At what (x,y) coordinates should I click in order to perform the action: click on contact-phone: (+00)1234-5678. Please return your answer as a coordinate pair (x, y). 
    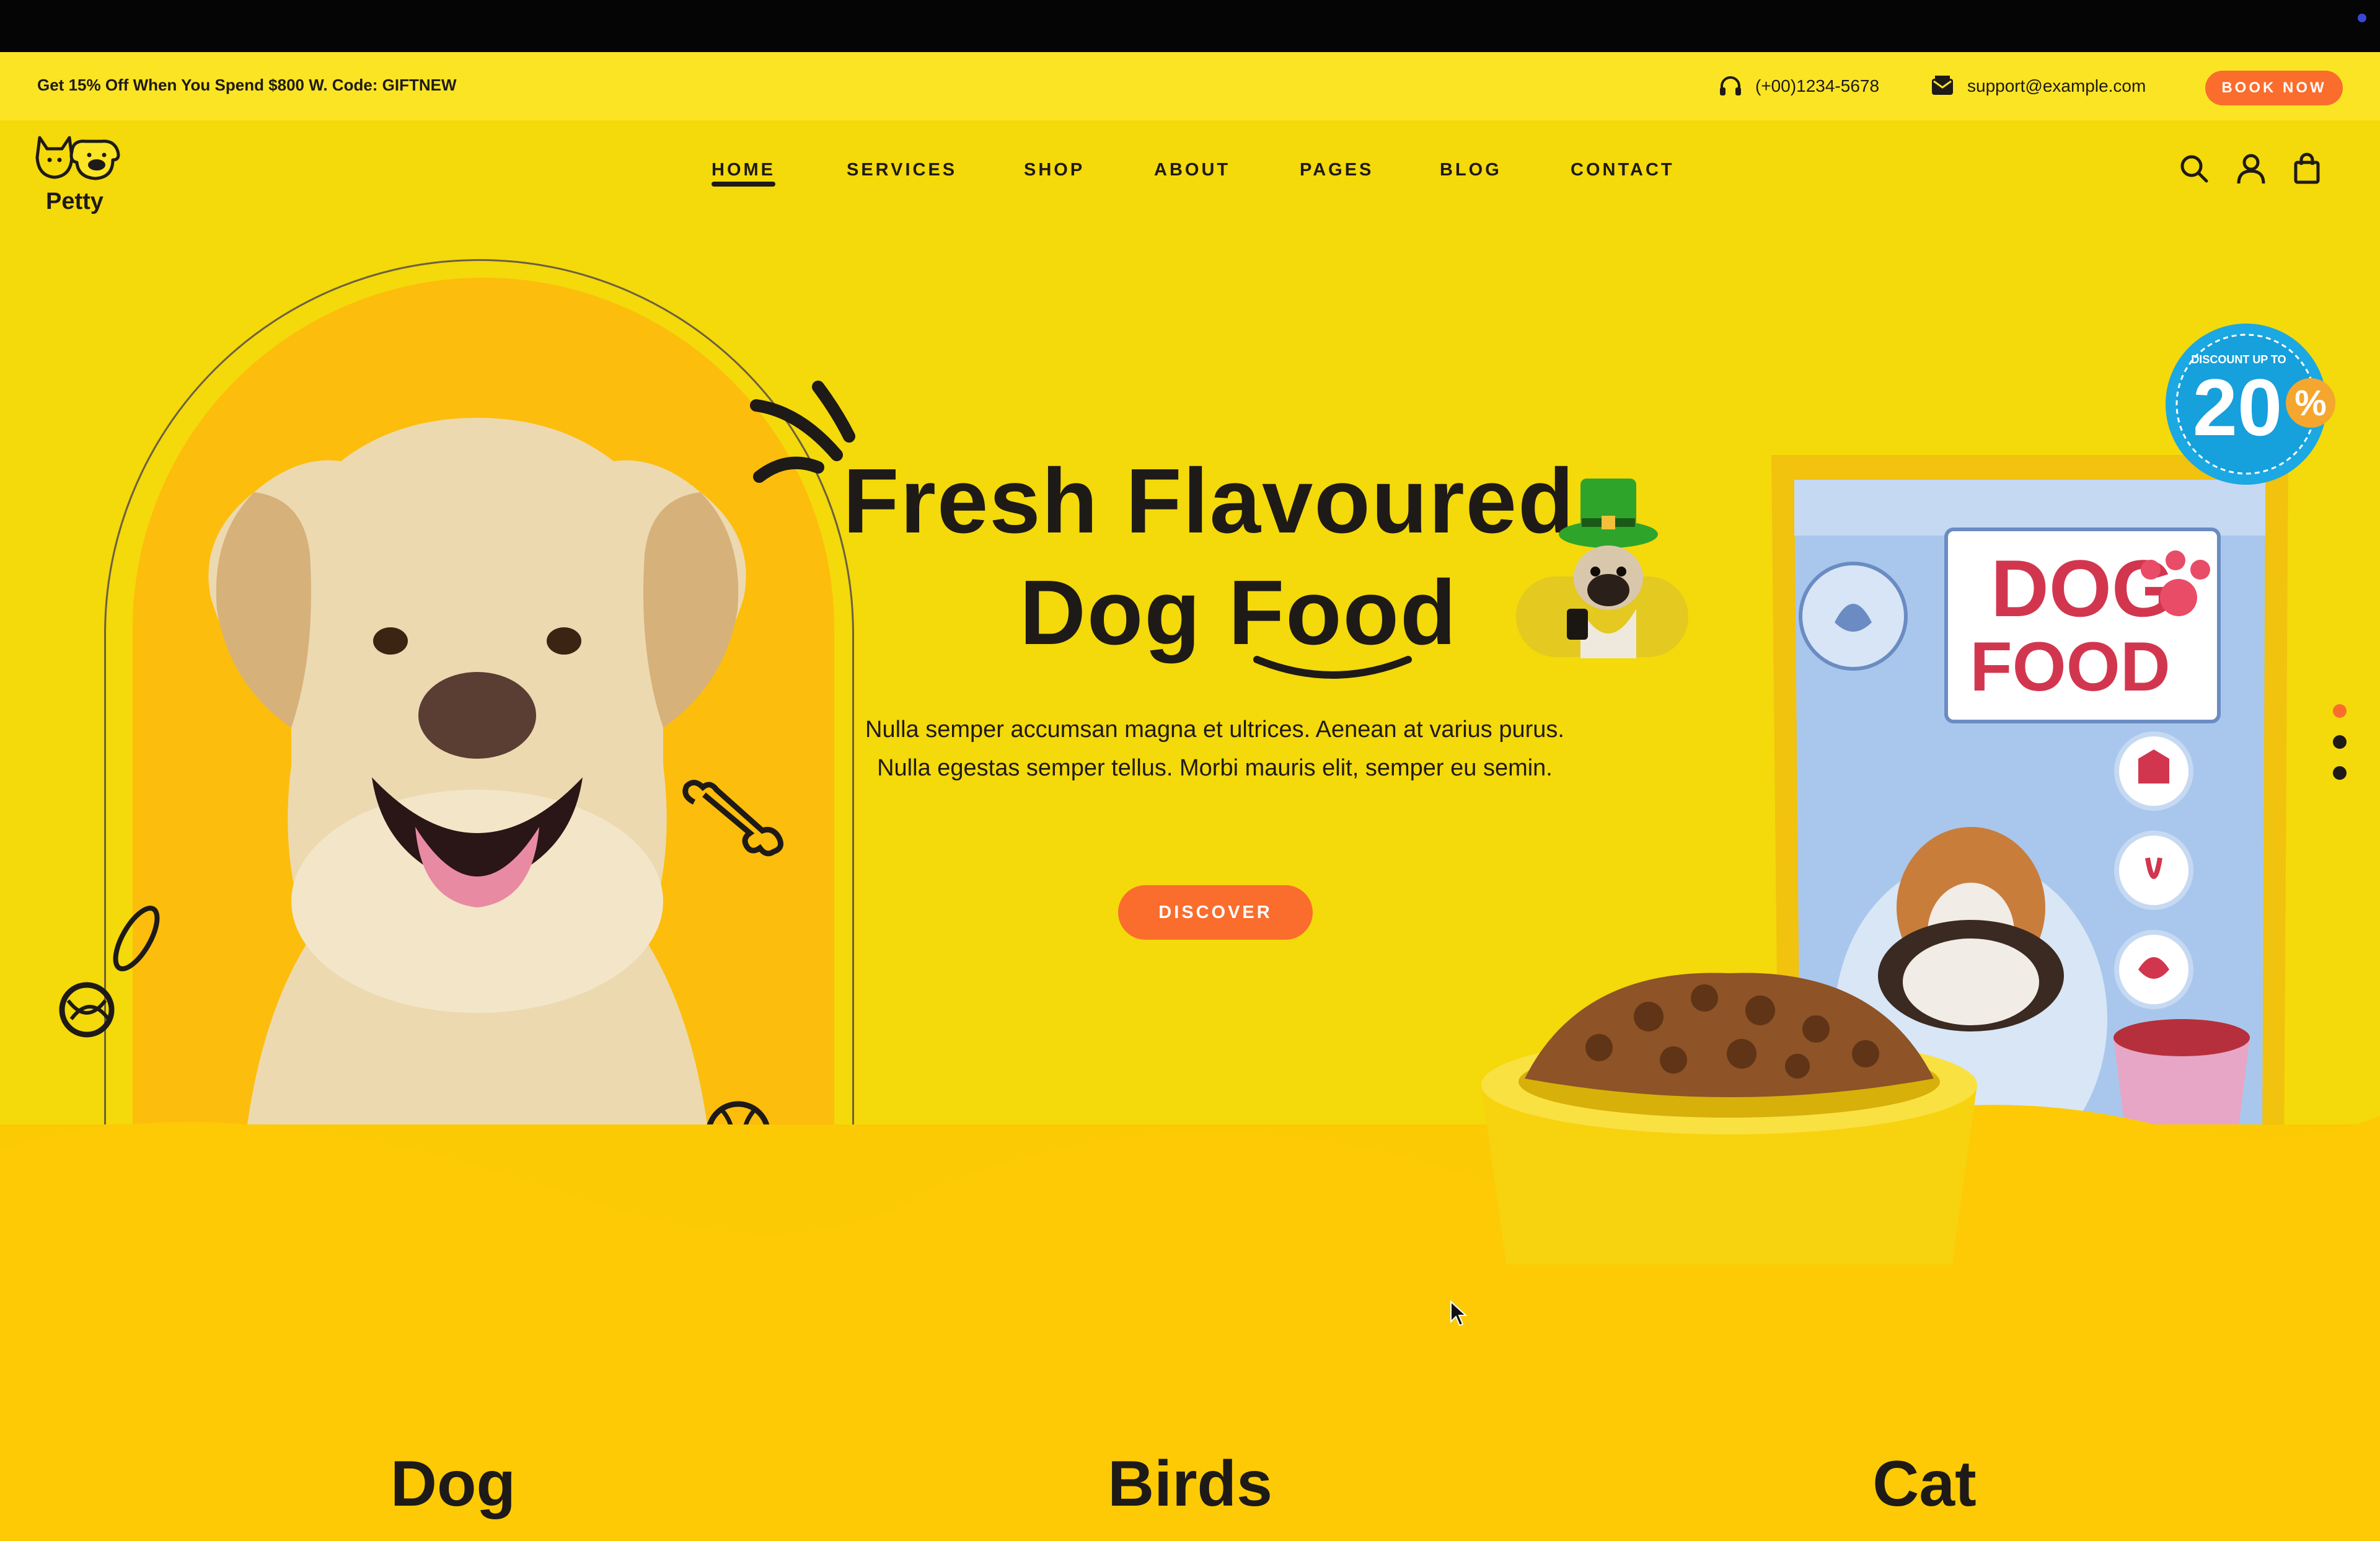
    Looking at the image, I should click on (1798, 86).